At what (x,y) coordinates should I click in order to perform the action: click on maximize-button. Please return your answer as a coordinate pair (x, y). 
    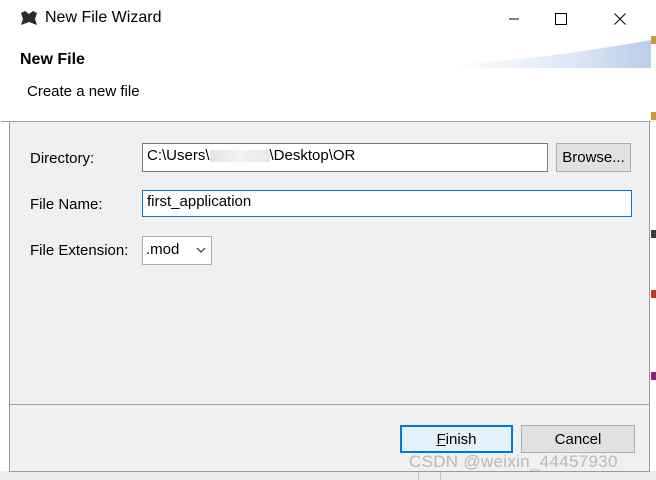
    Looking at the image, I should click on (561, 19).